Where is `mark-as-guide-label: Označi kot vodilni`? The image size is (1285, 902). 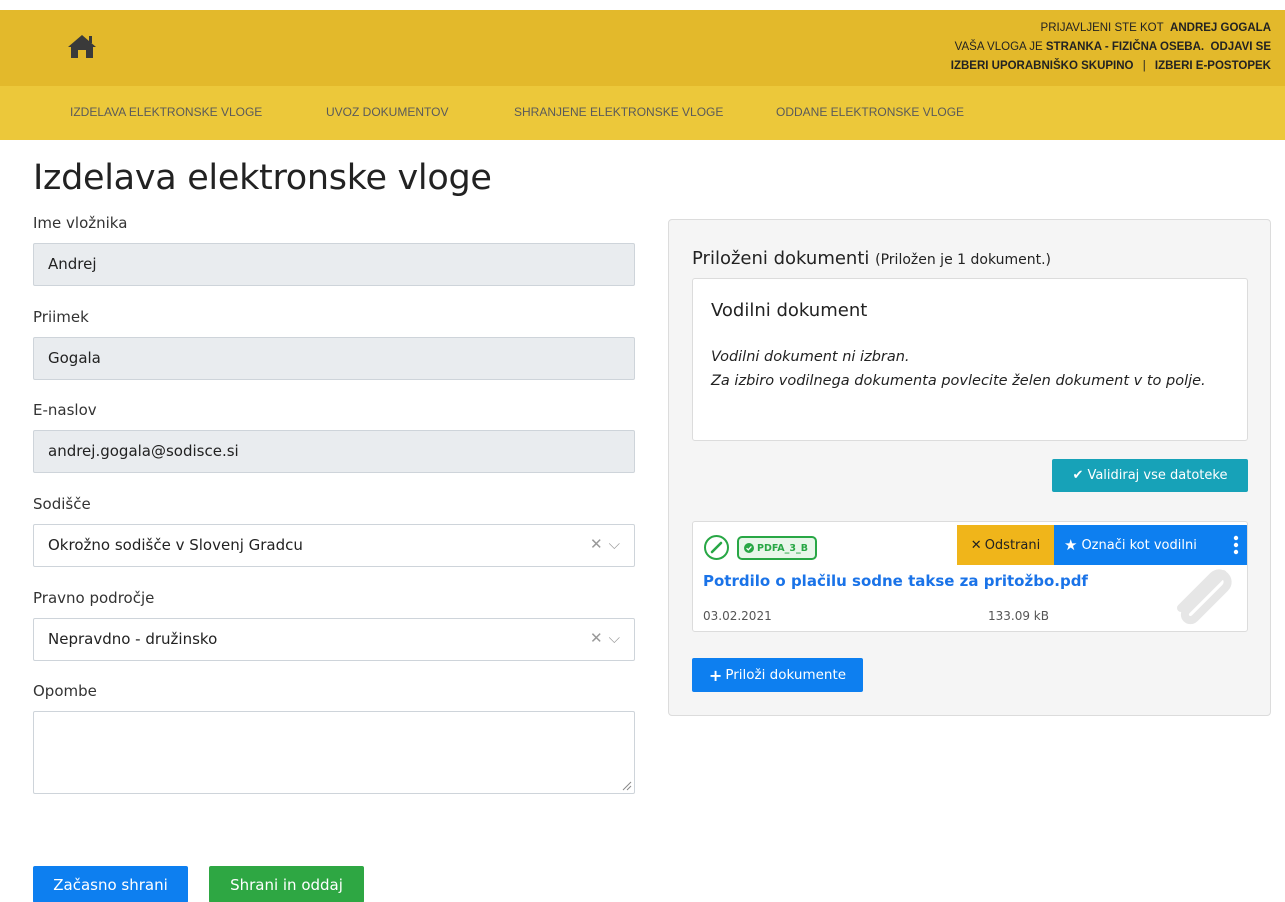 mark-as-guide-label: Označi kot vodilni is located at coordinates (1139, 545).